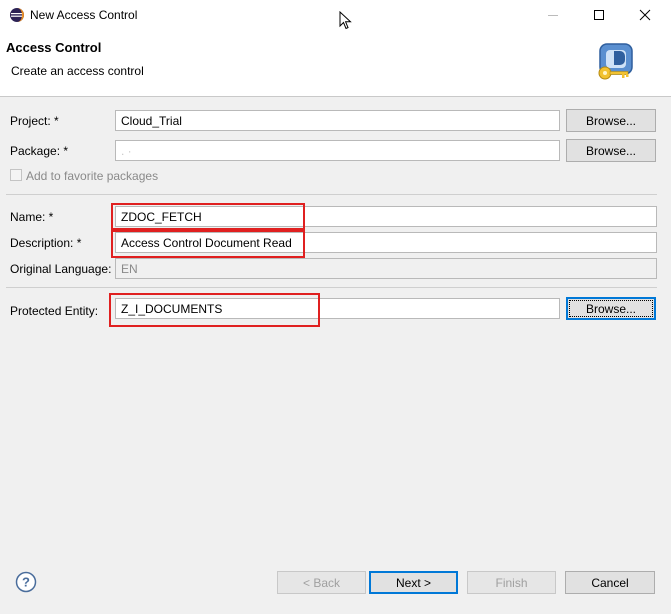 The image size is (671, 614). What do you see at coordinates (54, 47) in the screenshot?
I see `page-title: Access Control` at bounding box center [54, 47].